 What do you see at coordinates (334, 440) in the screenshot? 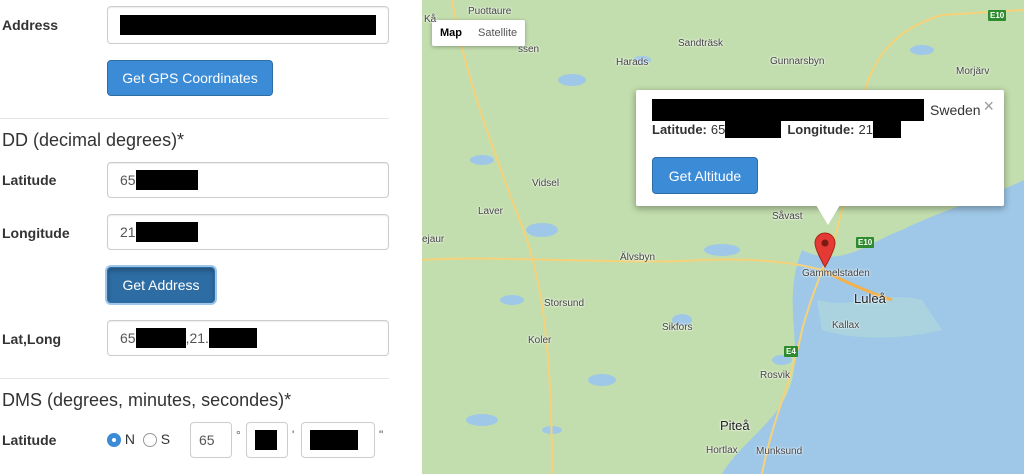
I see `redacted-seconds` at bounding box center [334, 440].